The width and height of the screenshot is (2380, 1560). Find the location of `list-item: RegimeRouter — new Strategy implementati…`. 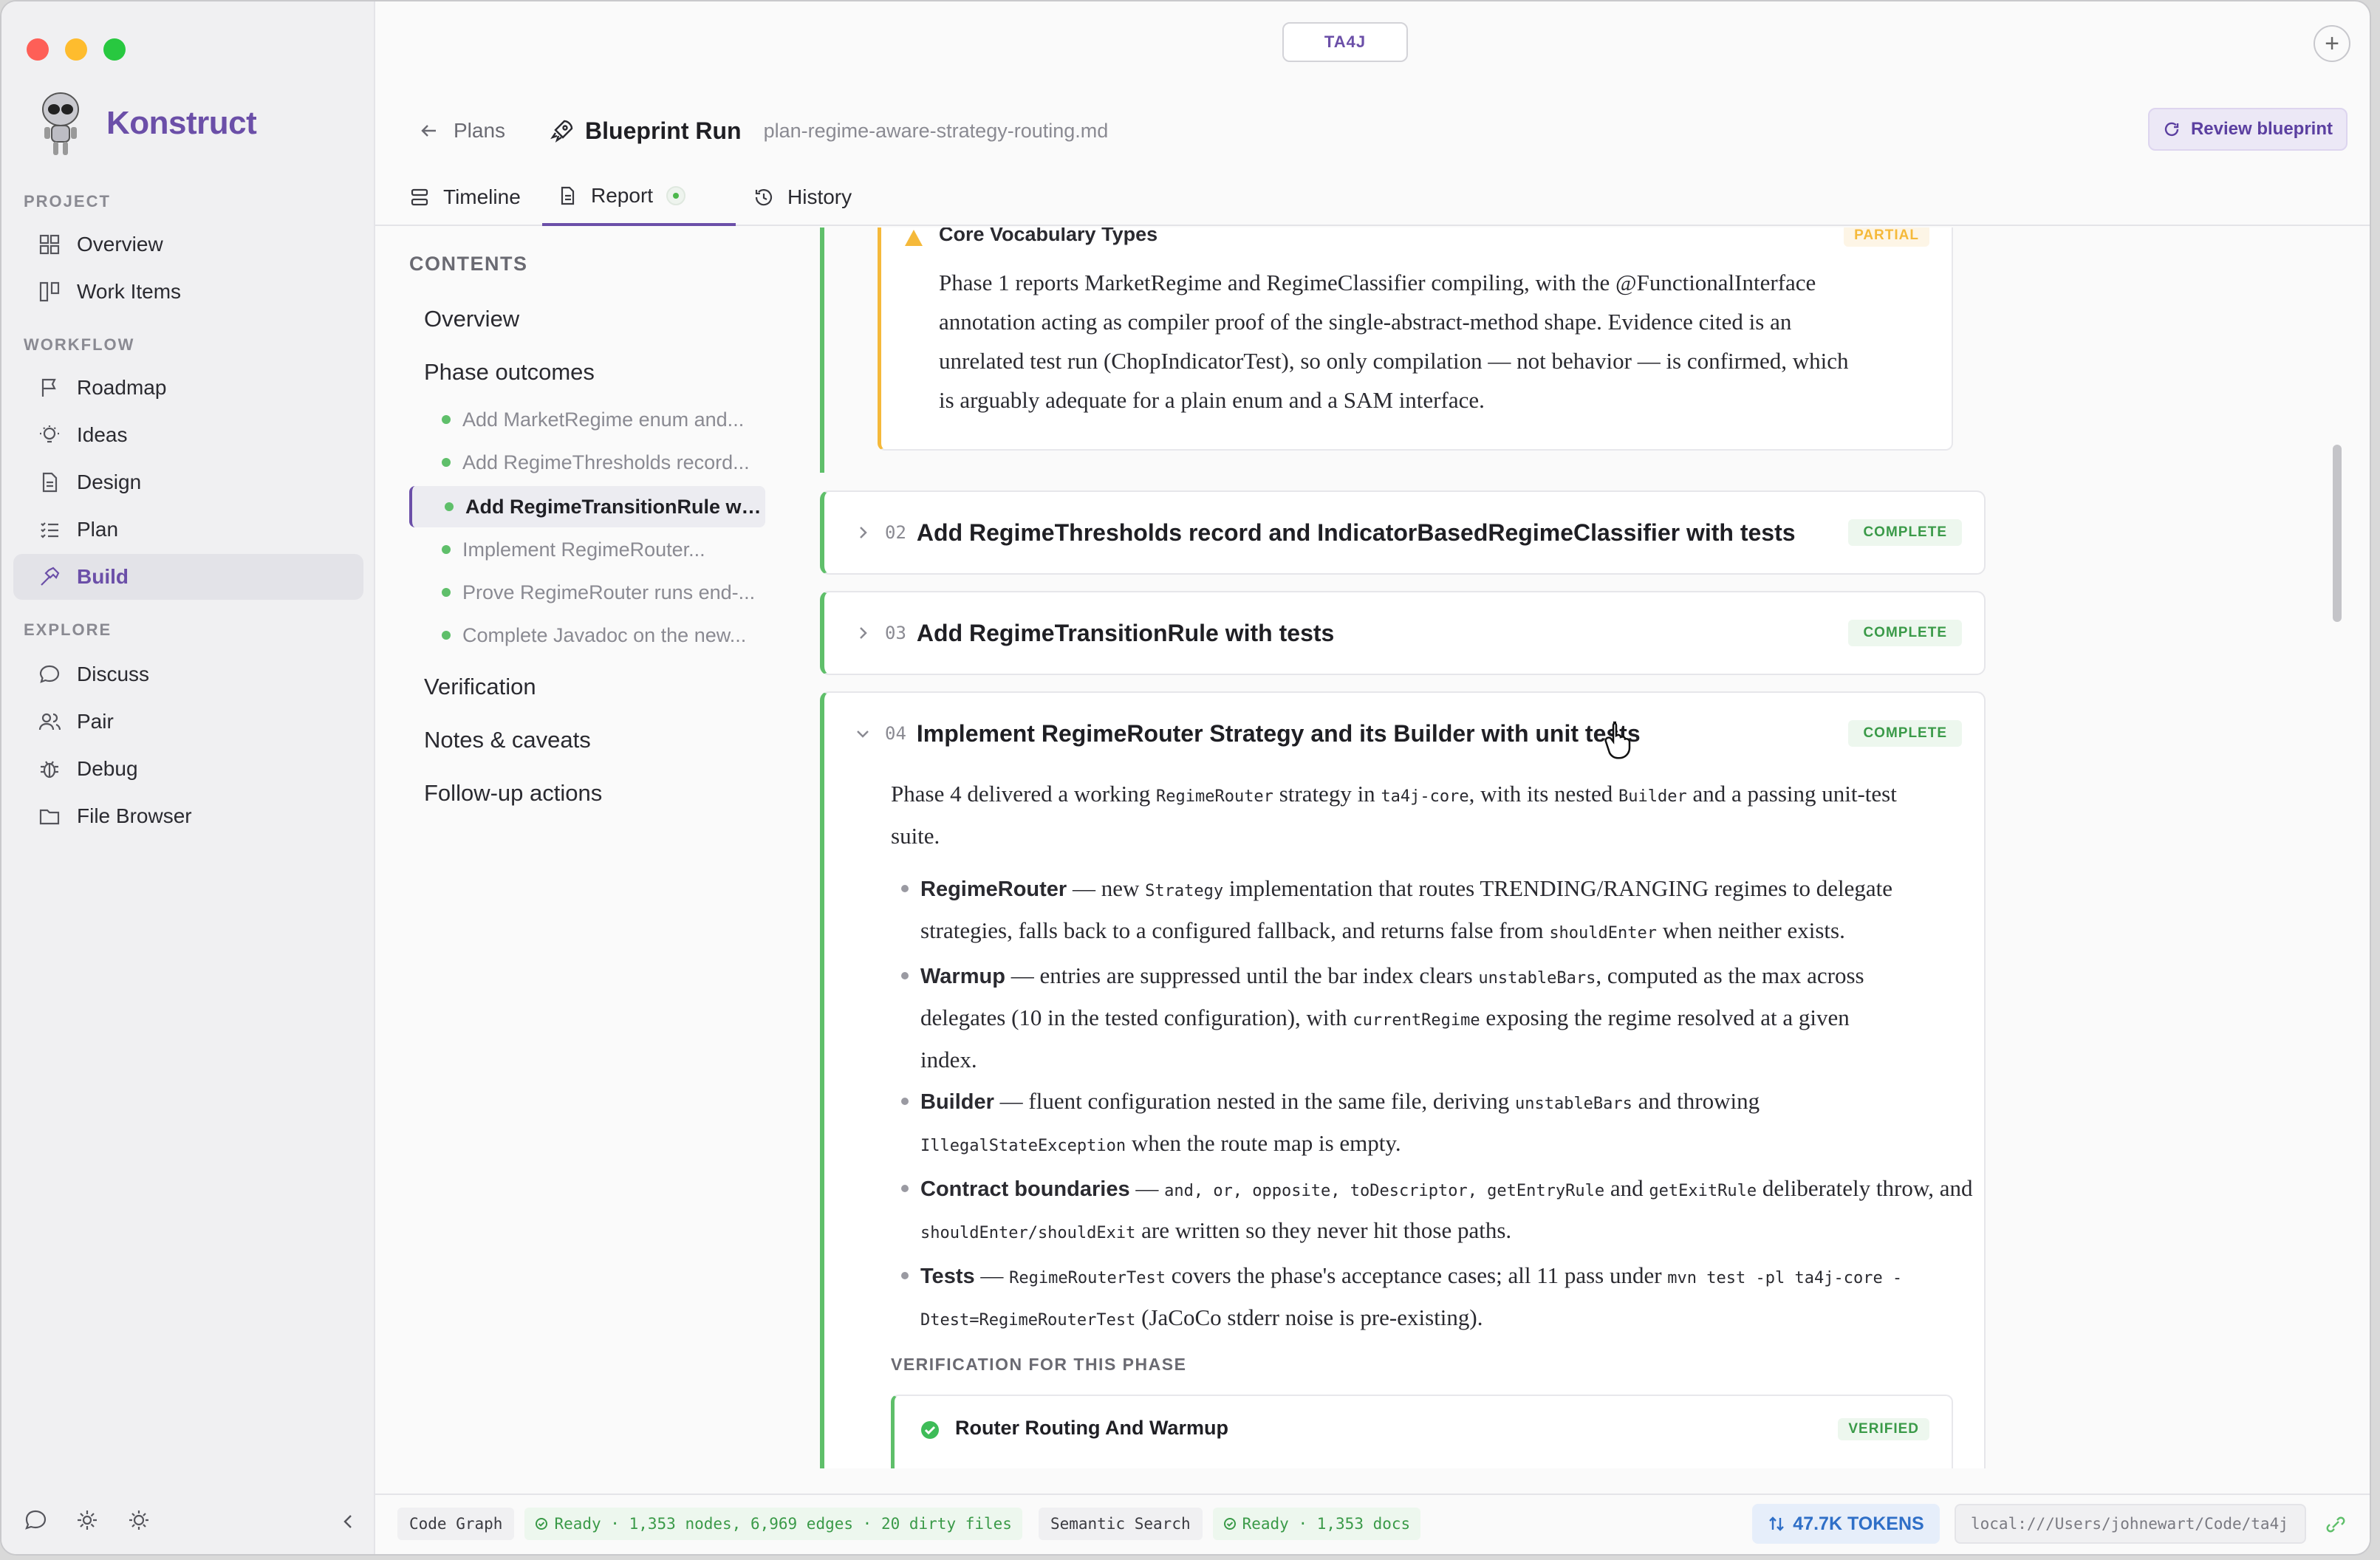

list-item: RegimeRouter — new Strategy implementati… is located at coordinates (1442, 911).